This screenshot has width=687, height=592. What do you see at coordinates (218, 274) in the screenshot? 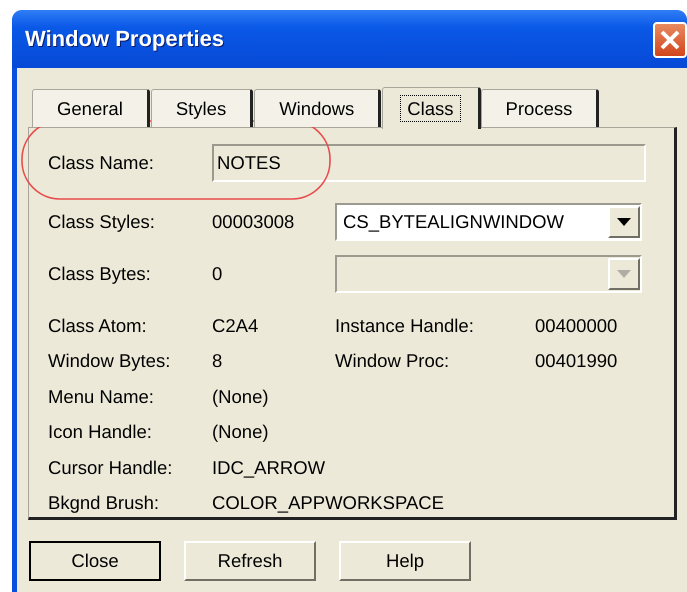
I see `field-value: 0` at bounding box center [218, 274].